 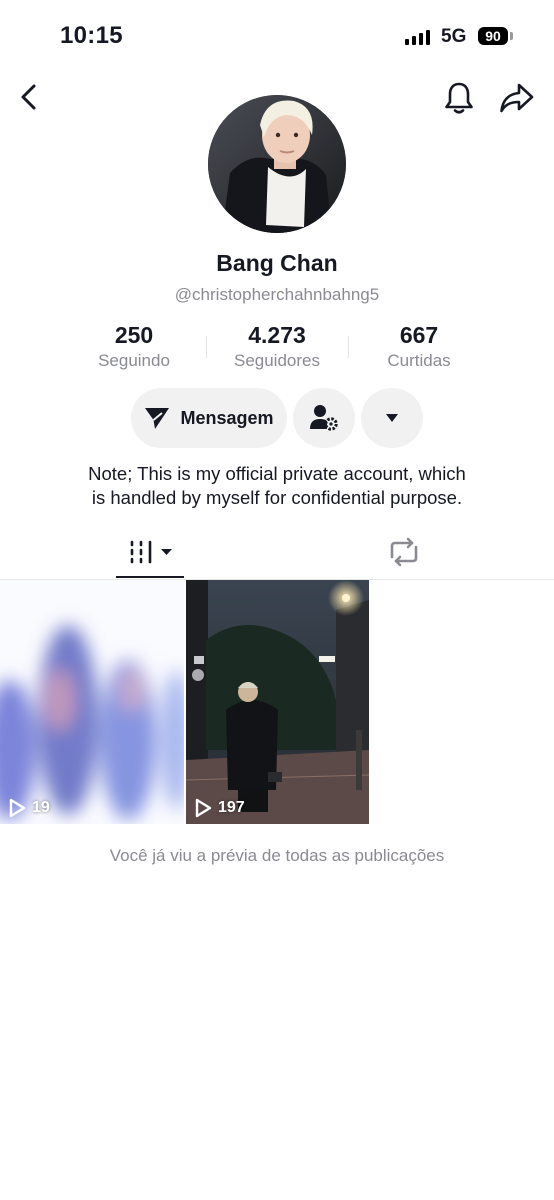 I want to click on share-button, so click(x=517, y=98).